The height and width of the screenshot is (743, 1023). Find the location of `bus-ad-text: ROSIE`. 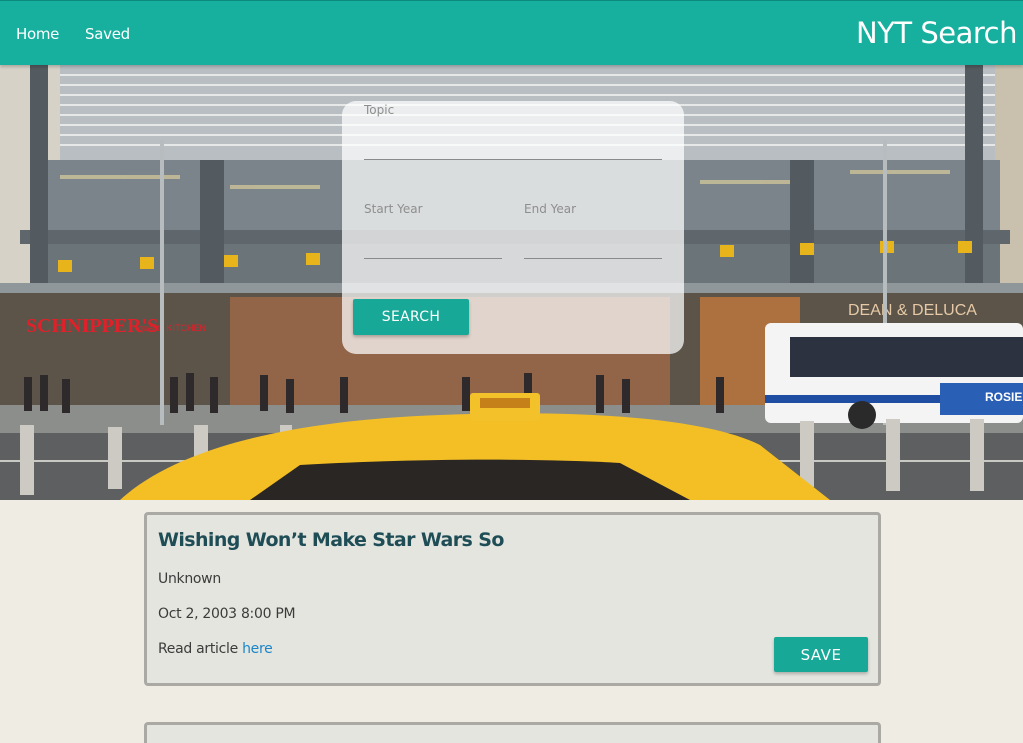

bus-ad-text: ROSIE is located at coordinates (1003, 397).